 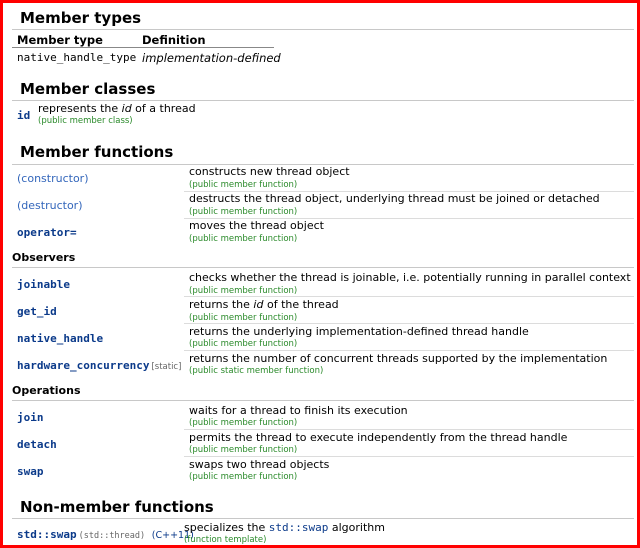 I want to click on join-note: (public member function), so click(x=243, y=423).